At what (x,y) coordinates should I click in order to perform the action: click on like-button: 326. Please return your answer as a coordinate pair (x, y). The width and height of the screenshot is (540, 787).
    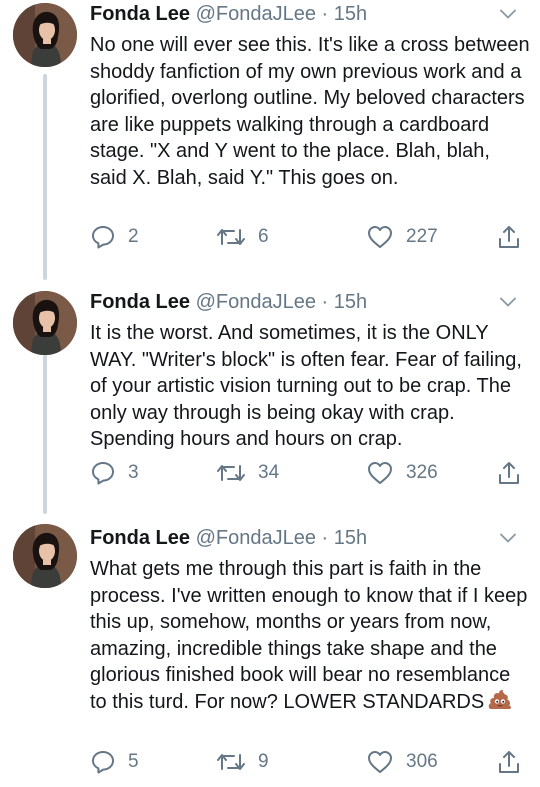
    Looking at the image, I should click on (402, 473).